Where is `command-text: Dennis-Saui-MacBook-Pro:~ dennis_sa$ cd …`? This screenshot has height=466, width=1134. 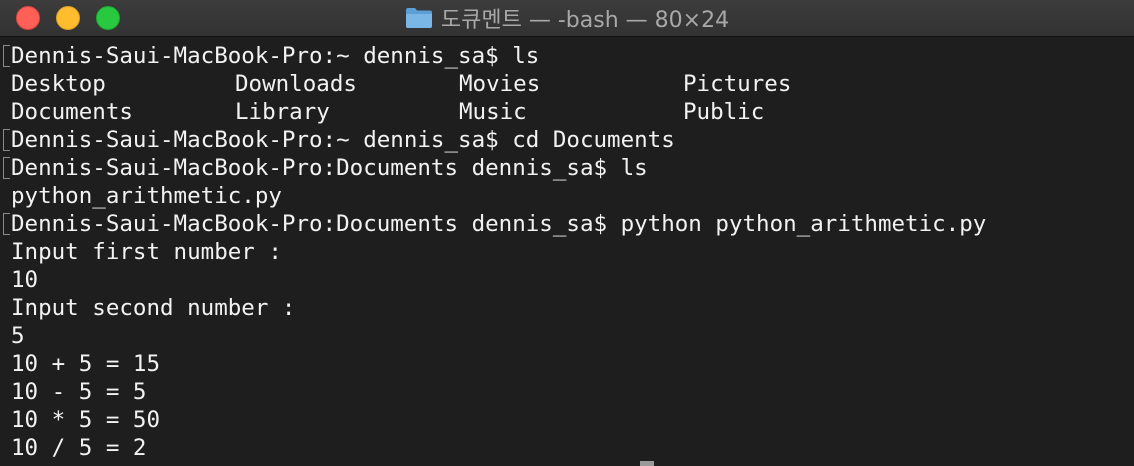 command-text: Dennis-Saui-MacBook-Pro:~ dennis_sa$ cd … is located at coordinates (343, 140).